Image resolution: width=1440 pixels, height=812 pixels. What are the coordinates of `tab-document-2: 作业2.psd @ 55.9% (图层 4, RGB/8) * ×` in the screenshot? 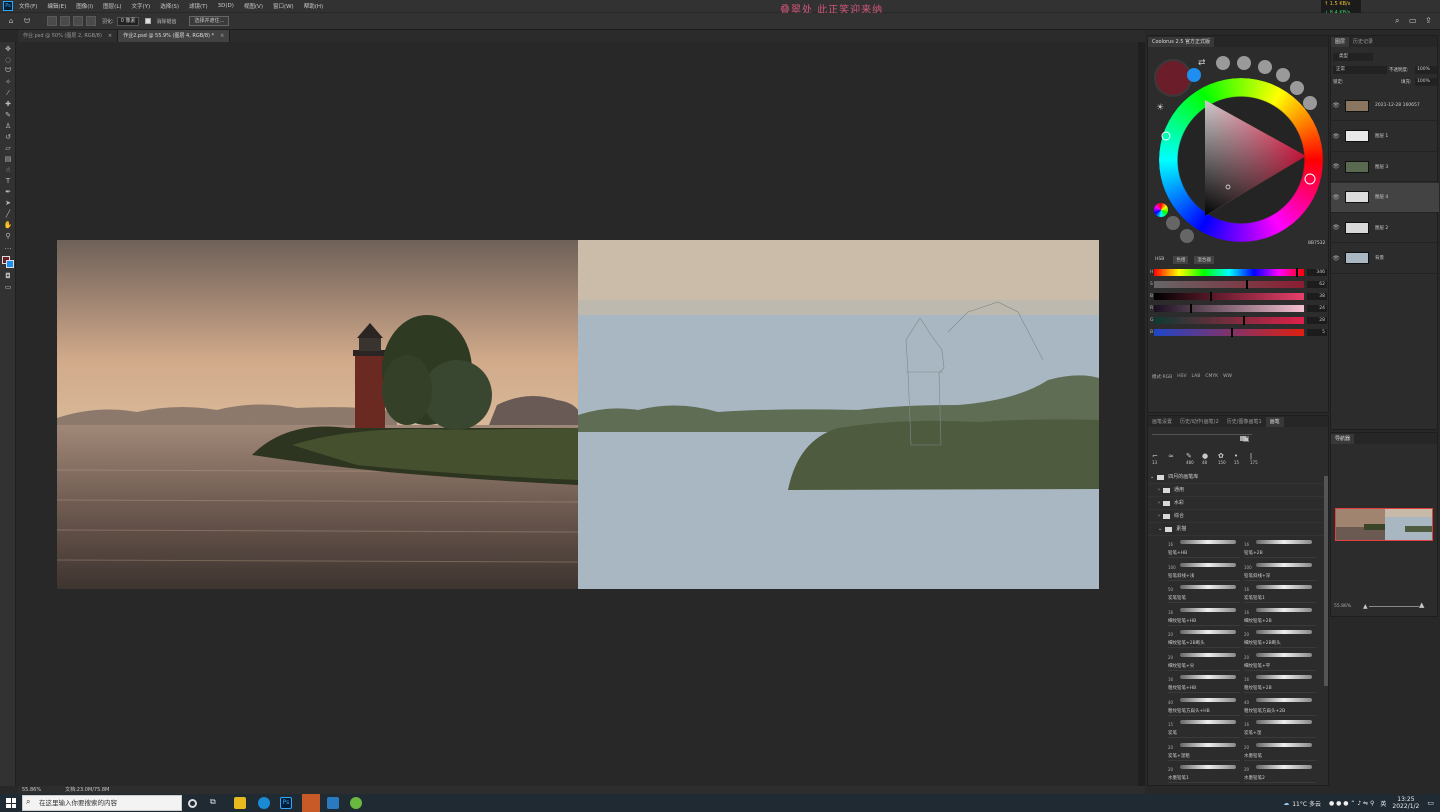 It's located at (174, 36).